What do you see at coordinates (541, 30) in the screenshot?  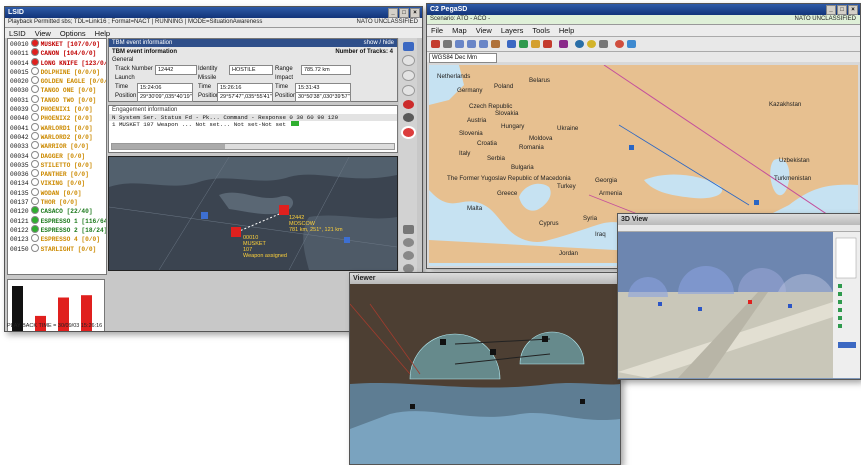 I see `menu-tools: Tools` at bounding box center [541, 30].